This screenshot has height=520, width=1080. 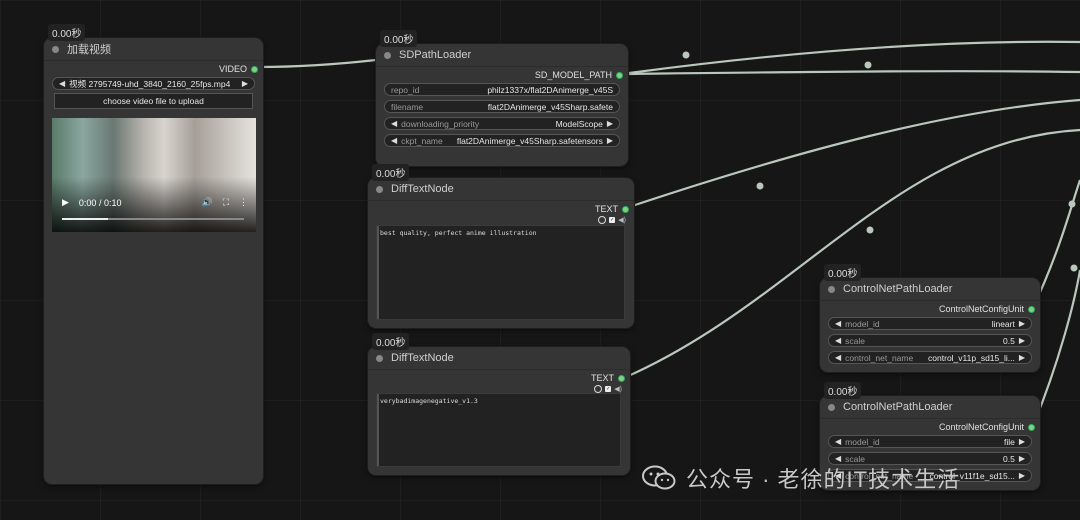 What do you see at coordinates (317, 63) in the screenshot?
I see `wire-video` at bounding box center [317, 63].